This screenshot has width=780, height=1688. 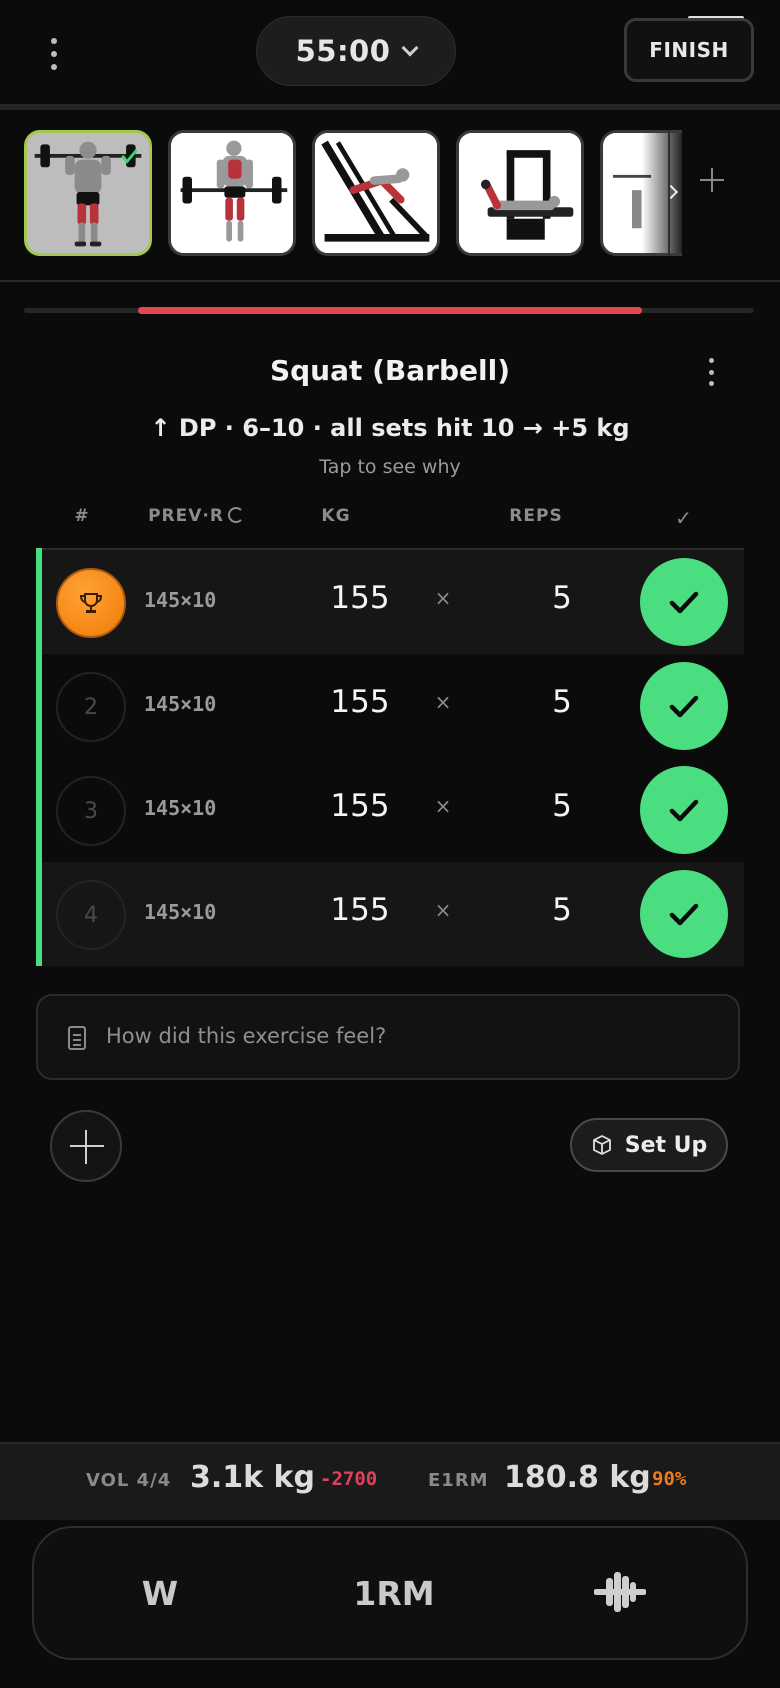 I want to click on exercise-title: Squat (Barbell), so click(x=390, y=370).